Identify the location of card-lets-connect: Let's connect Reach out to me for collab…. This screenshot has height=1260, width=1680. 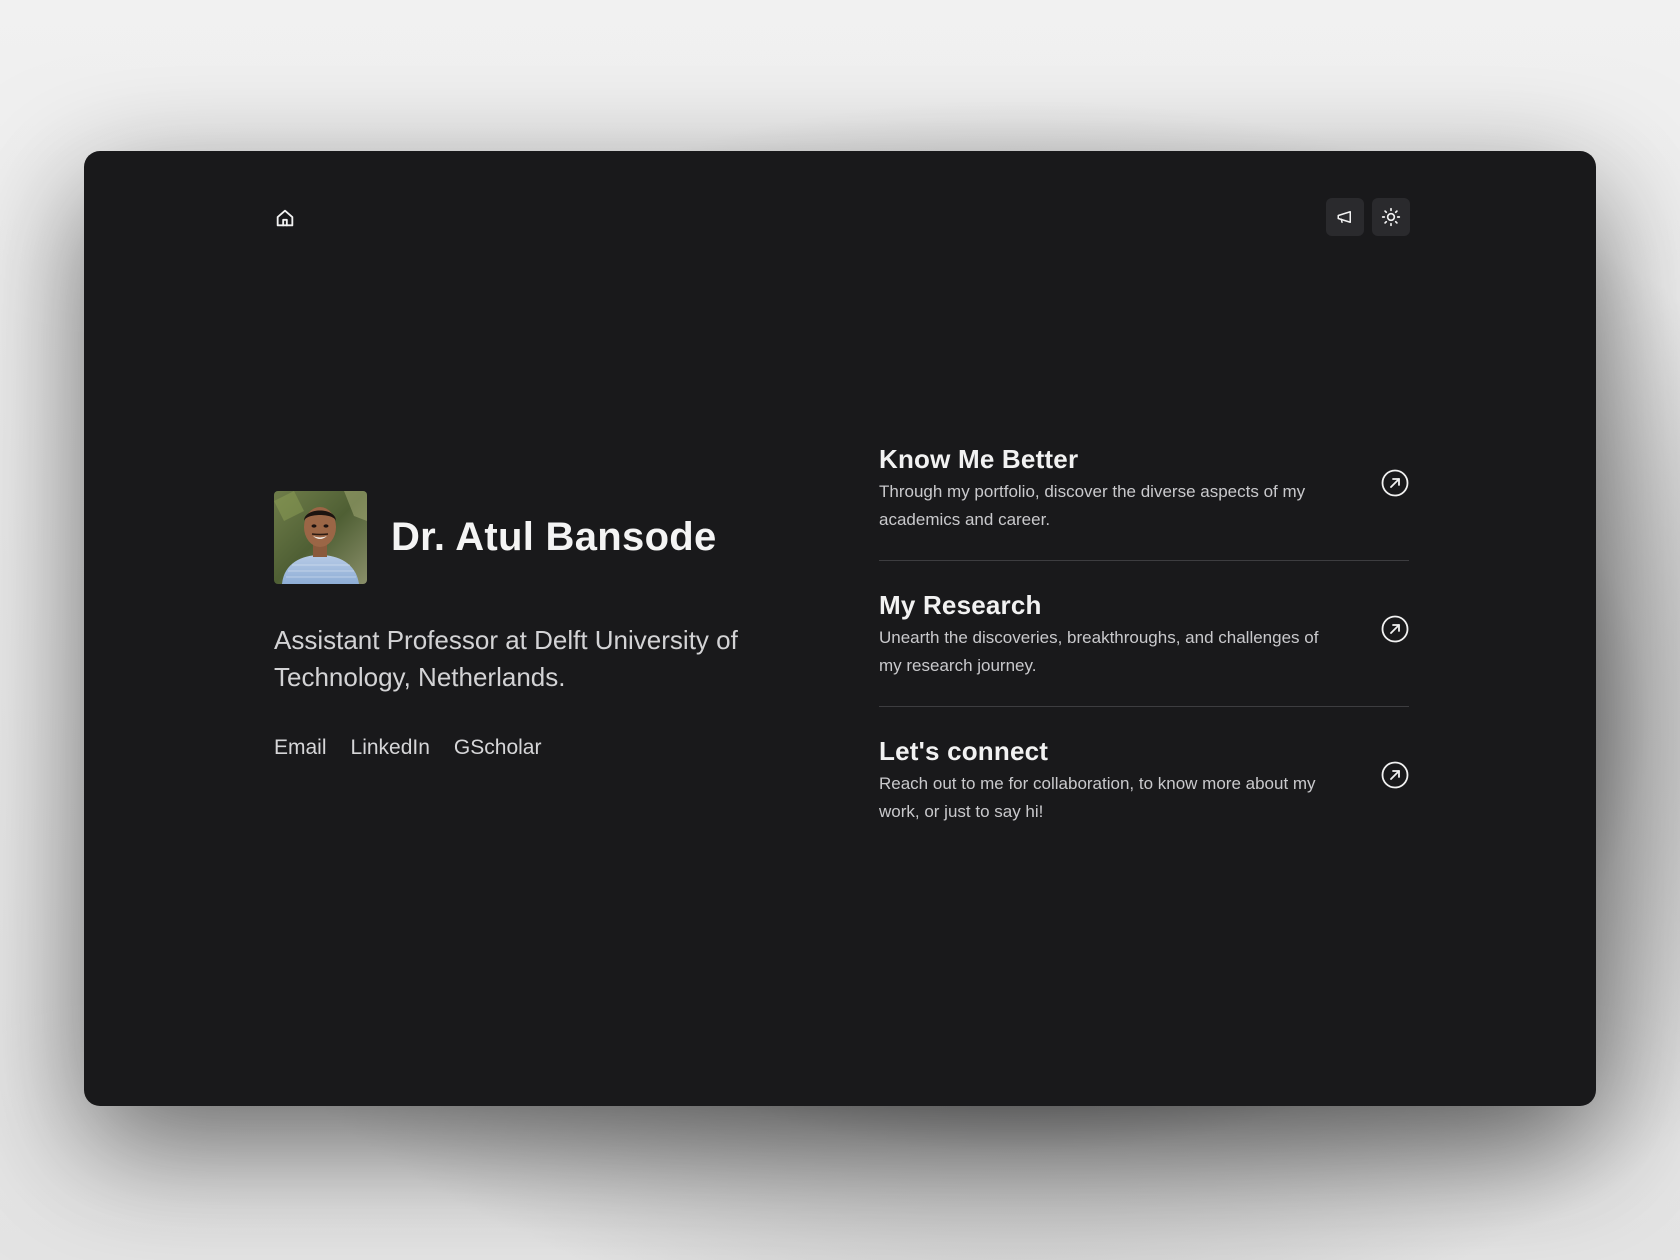
(1144, 793).